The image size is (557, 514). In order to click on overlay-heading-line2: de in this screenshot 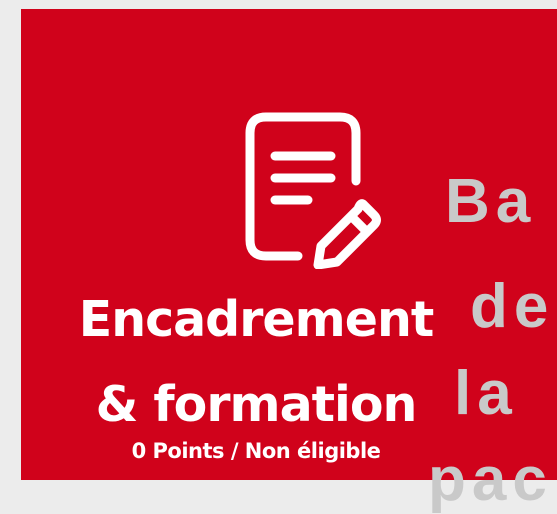, I will do `click(512, 306)`.